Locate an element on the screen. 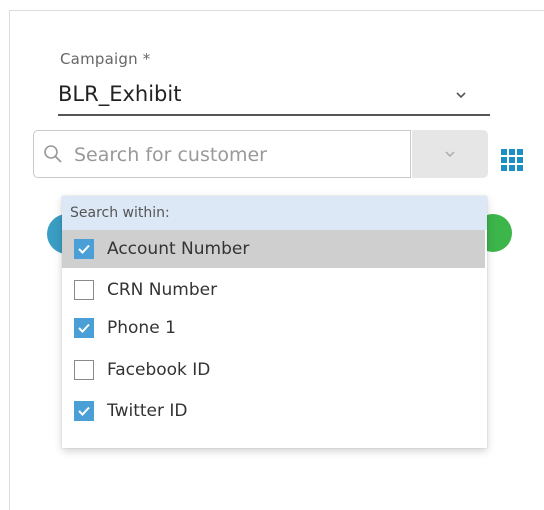 The width and height of the screenshot is (544, 510). dropdown-header: Search within: is located at coordinates (274, 213).